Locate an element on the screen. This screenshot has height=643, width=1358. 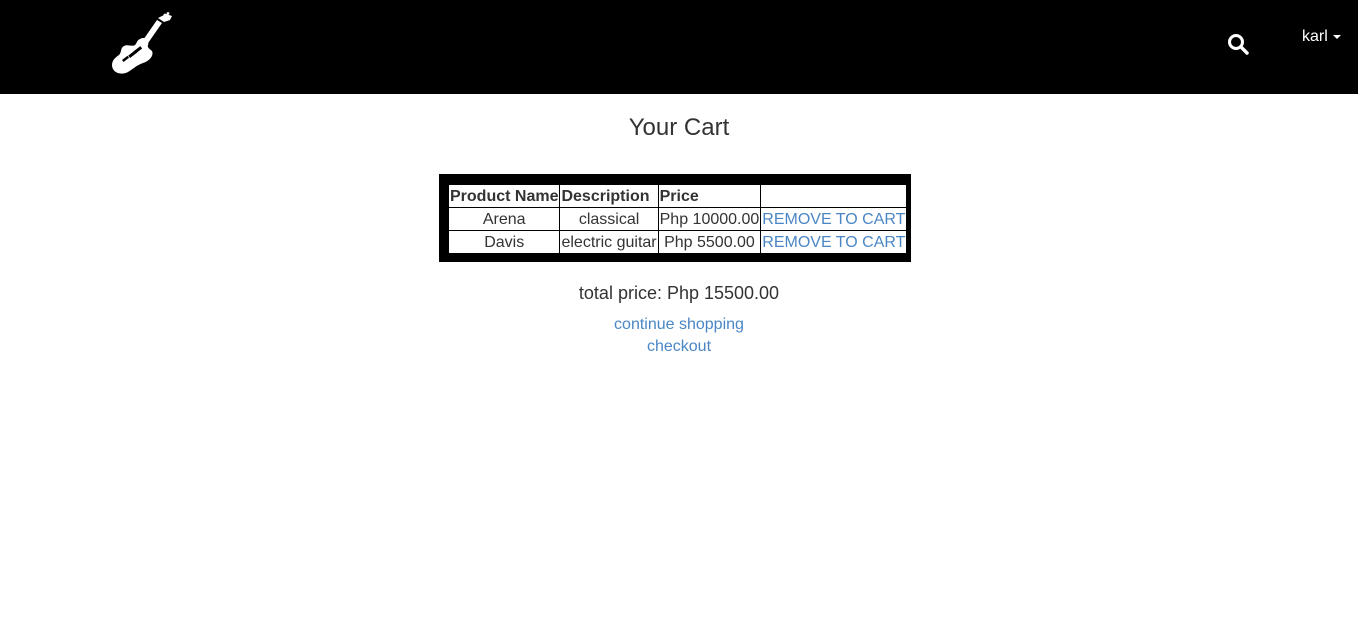
continue-shopping-link: continue shopping is located at coordinates (679, 325).